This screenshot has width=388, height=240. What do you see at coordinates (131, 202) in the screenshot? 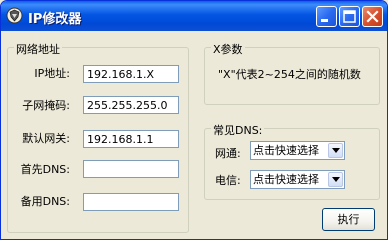
I see `secondary-dns-input` at bounding box center [131, 202].